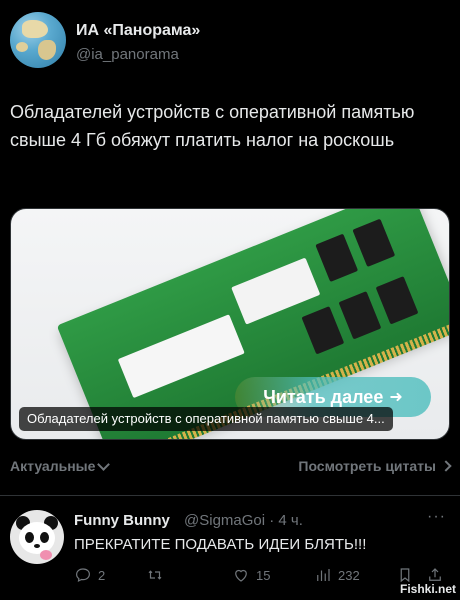 The width and height of the screenshot is (460, 600). What do you see at coordinates (241, 575) in the screenshot?
I see `heart-outline-icon` at bounding box center [241, 575].